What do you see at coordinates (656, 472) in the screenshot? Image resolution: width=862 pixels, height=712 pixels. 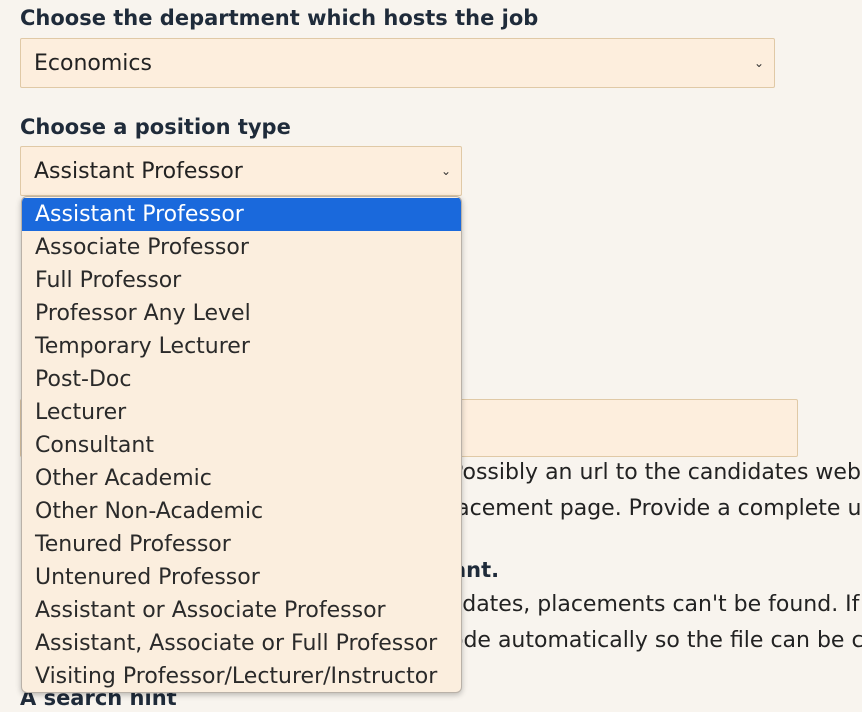 I see `url-help-line1: Possibly an url to the candidates webpa` at bounding box center [656, 472].